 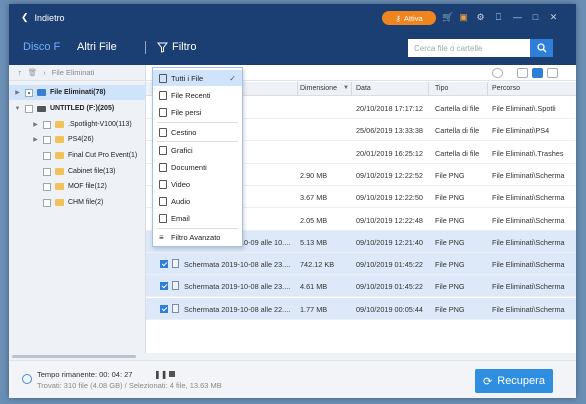 What do you see at coordinates (528, 153) in the screenshot?
I see `file-path: File Eliminati\.Trashes` at bounding box center [528, 153].